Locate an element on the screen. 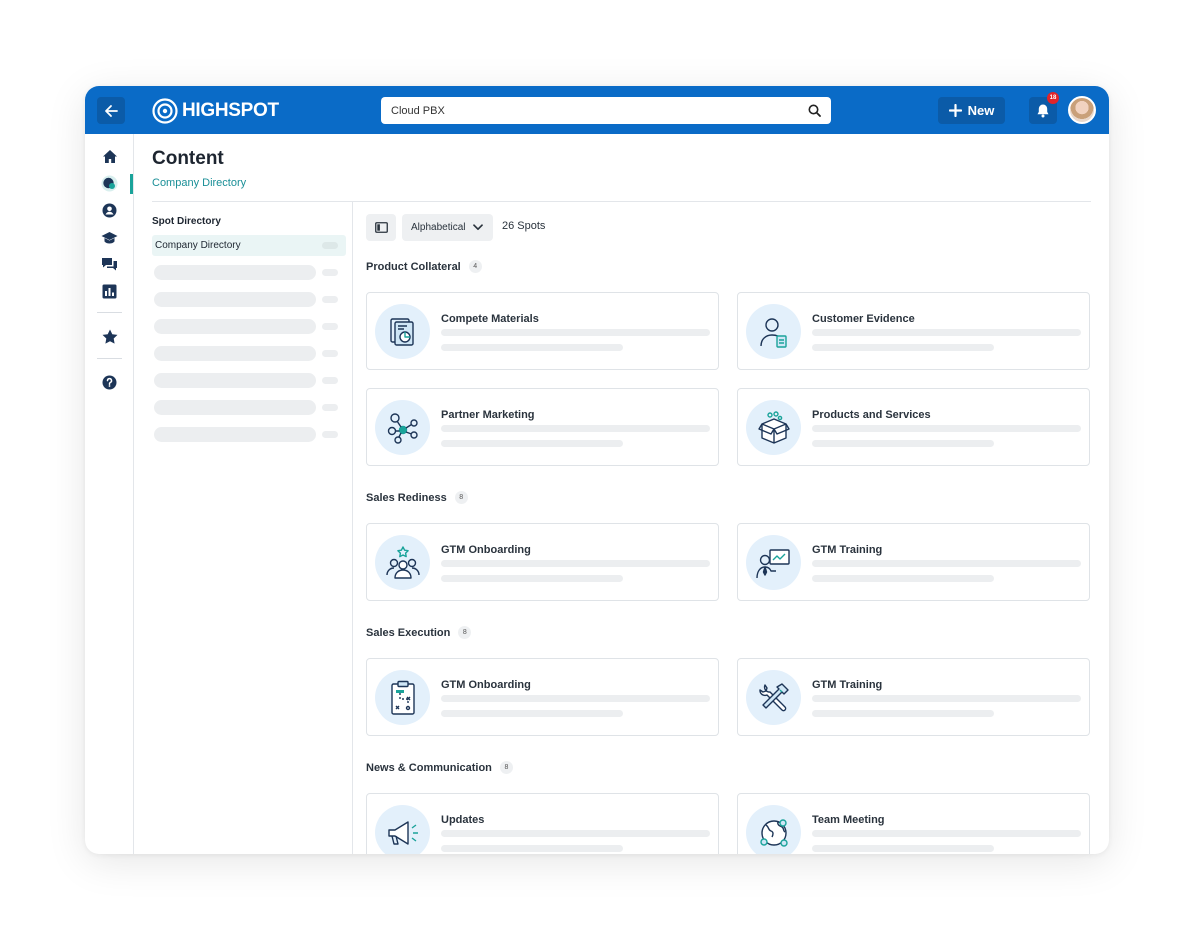  star-icon is located at coordinates (109, 336).